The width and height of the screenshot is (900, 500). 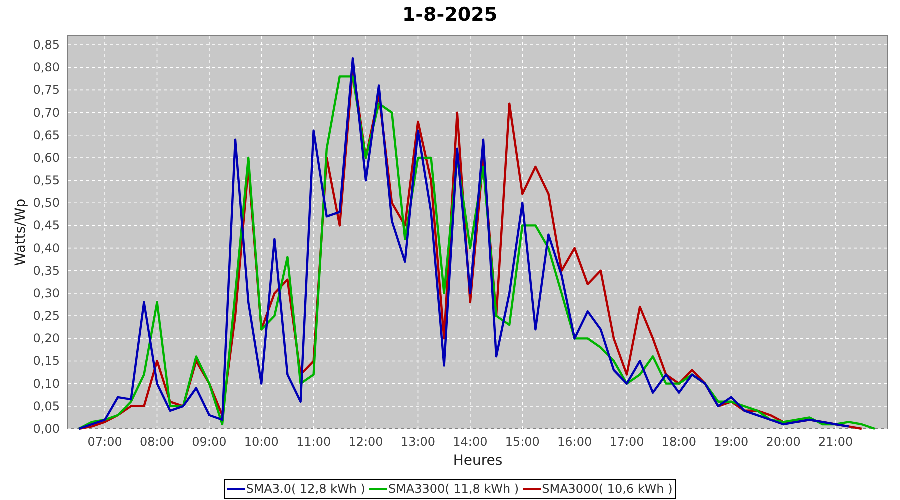 What do you see at coordinates (731, 442) in the screenshot?
I see `axis-tick-label: 19:00` at bounding box center [731, 442].